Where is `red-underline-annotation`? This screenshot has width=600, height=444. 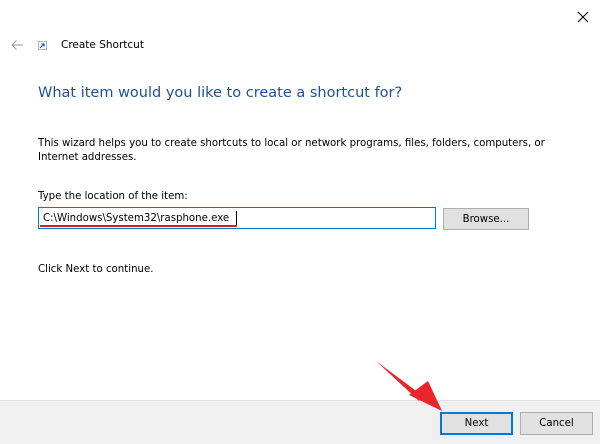 red-underline-annotation is located at coordinates (138, 226).